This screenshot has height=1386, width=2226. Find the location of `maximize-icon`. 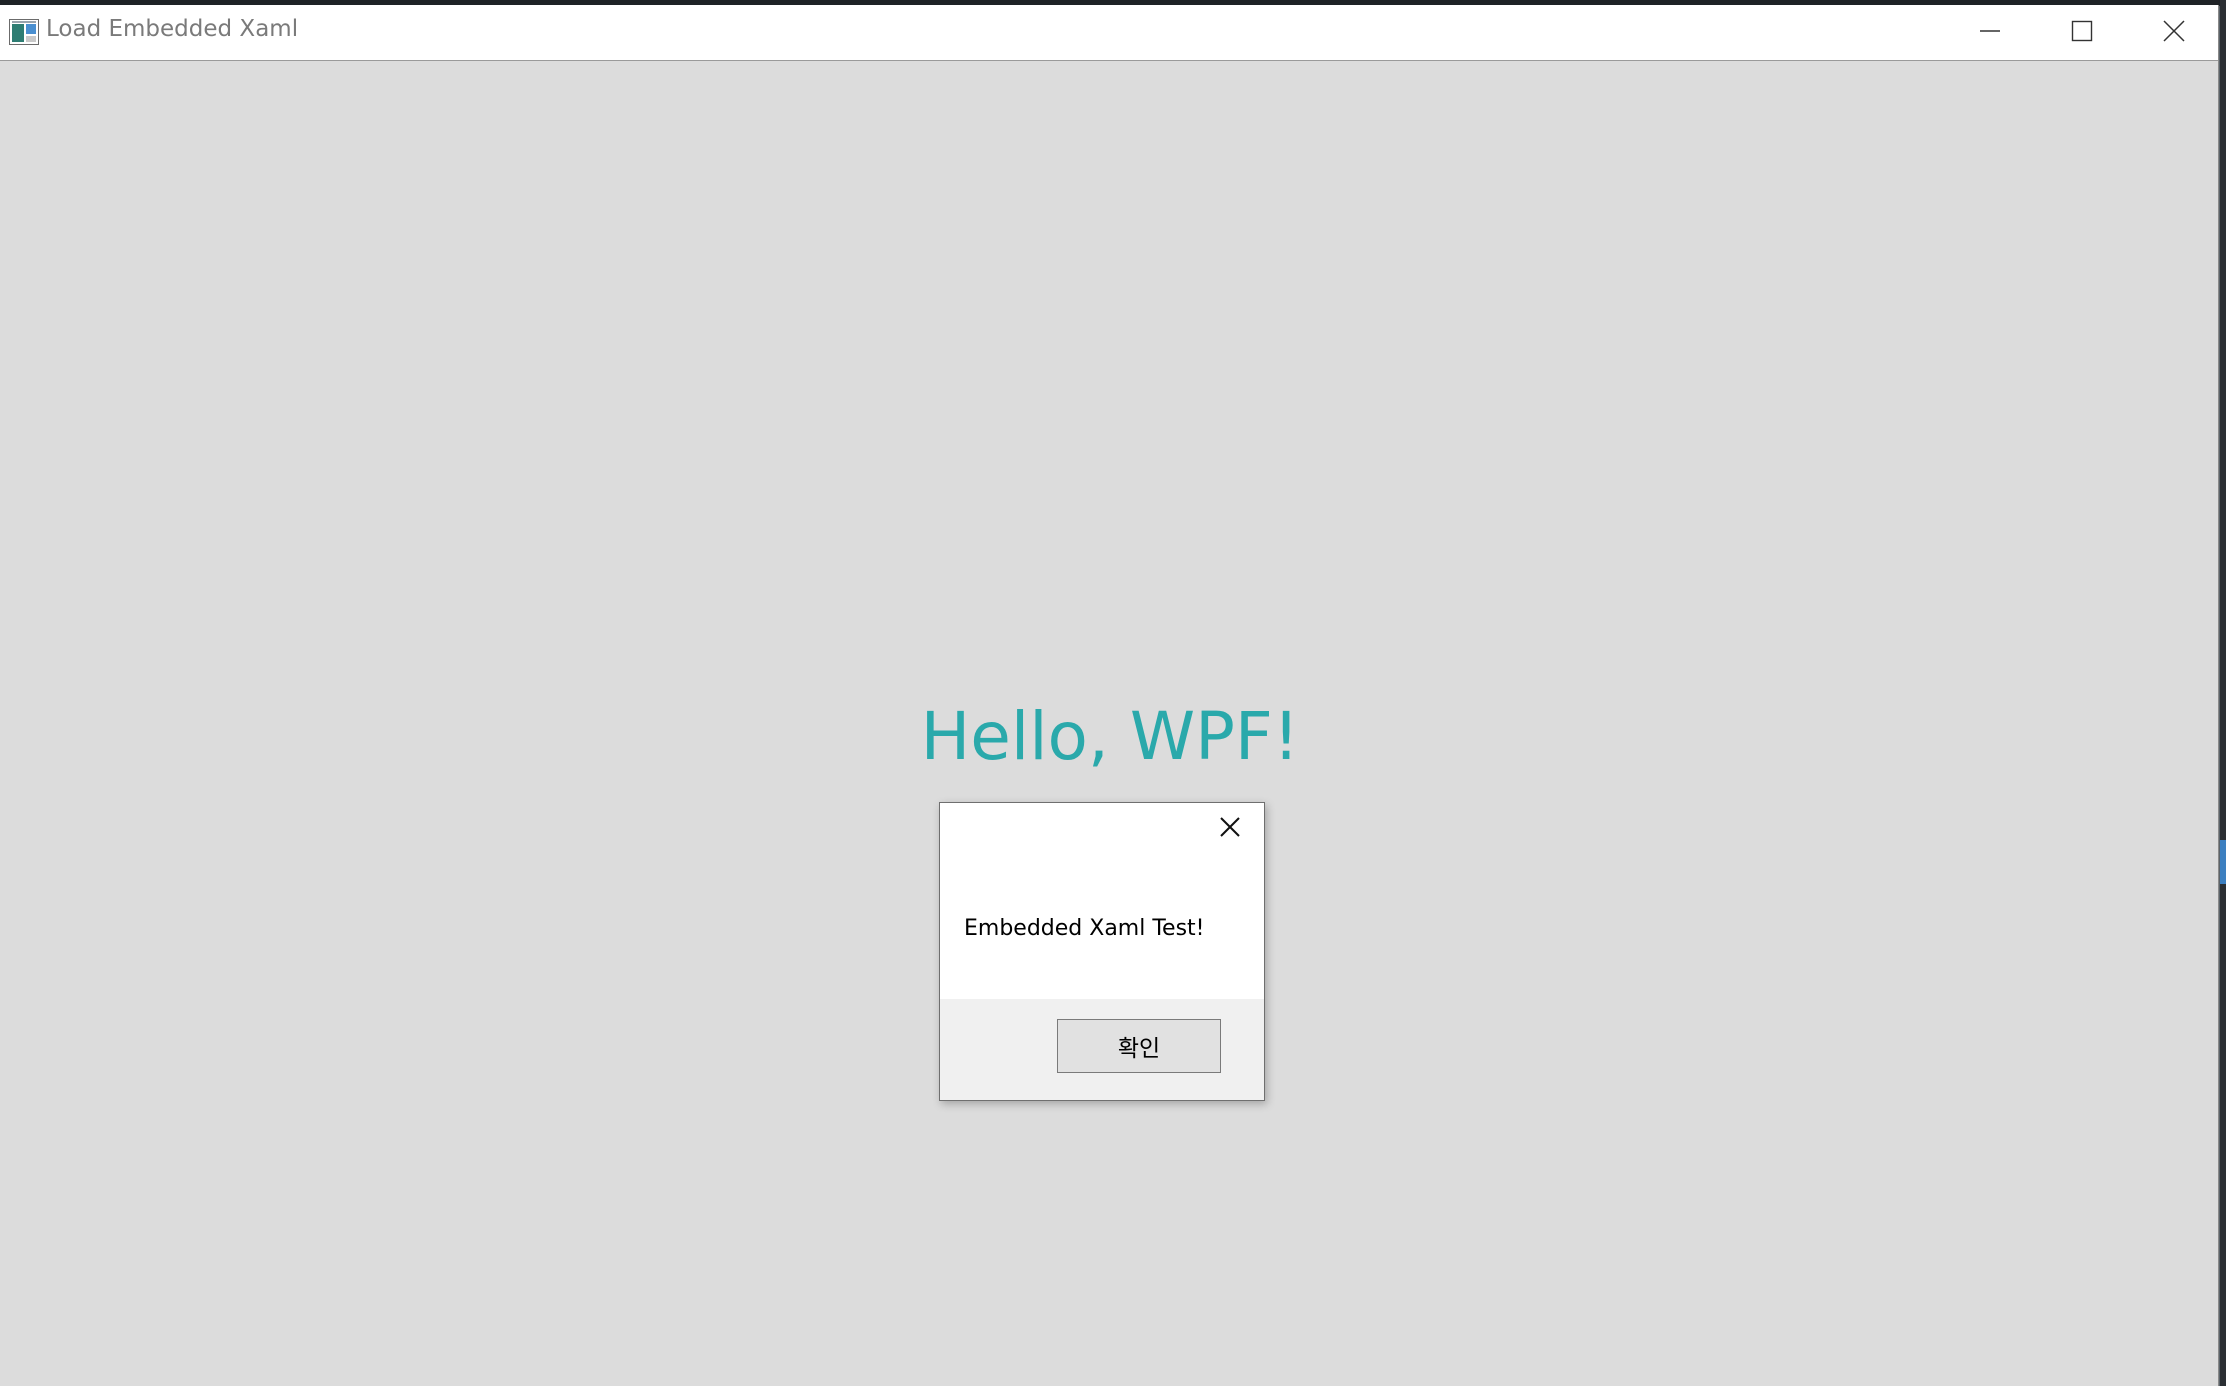

maximize-icon is located at coordinates (2082, 33).